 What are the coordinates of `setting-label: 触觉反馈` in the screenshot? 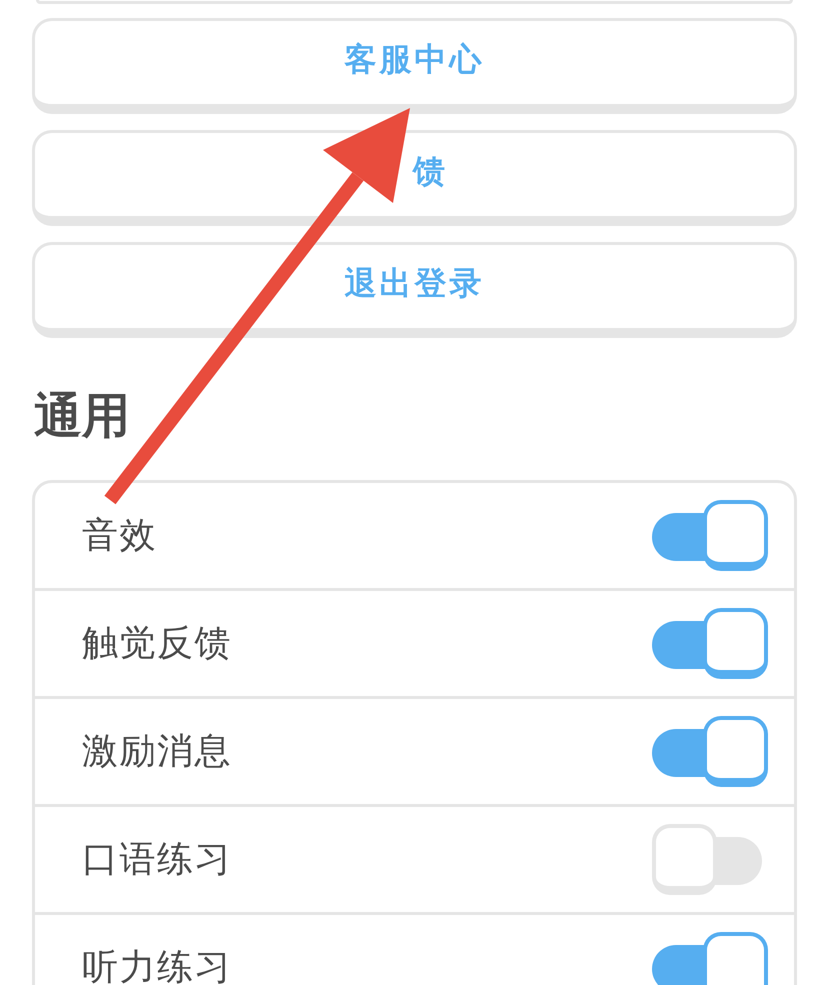 It's located at (157, 644).